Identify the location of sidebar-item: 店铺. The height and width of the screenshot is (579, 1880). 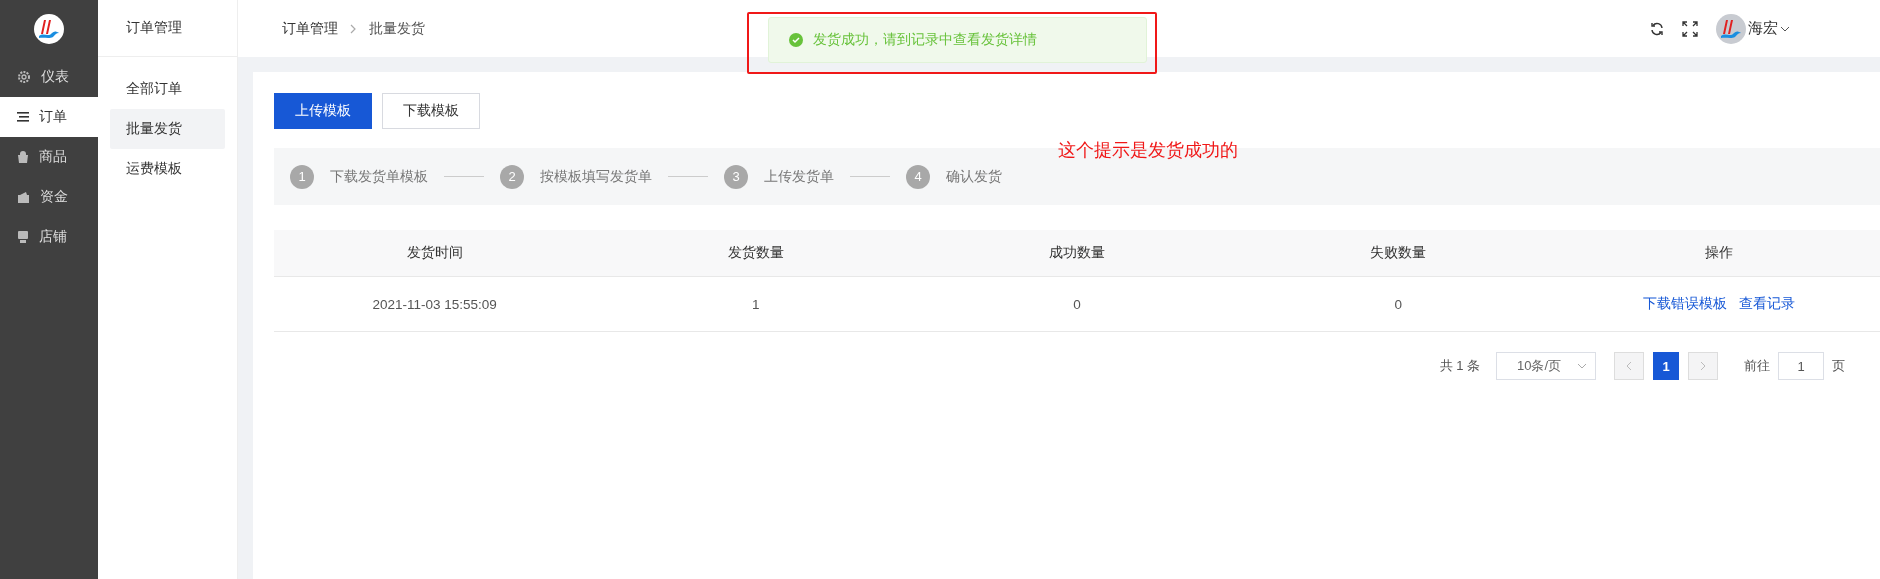
(49, 237).